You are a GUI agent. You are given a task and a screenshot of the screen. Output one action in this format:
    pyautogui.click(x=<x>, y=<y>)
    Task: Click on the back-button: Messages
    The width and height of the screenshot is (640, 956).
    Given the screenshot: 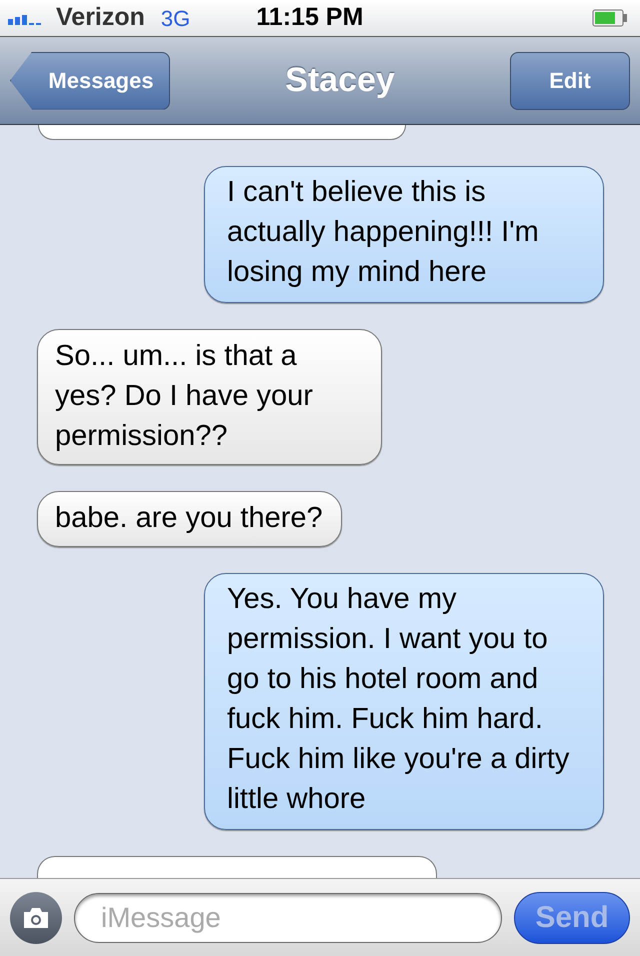 What is the action you would take?
    pyautogui.click(x=90, y=81)
    